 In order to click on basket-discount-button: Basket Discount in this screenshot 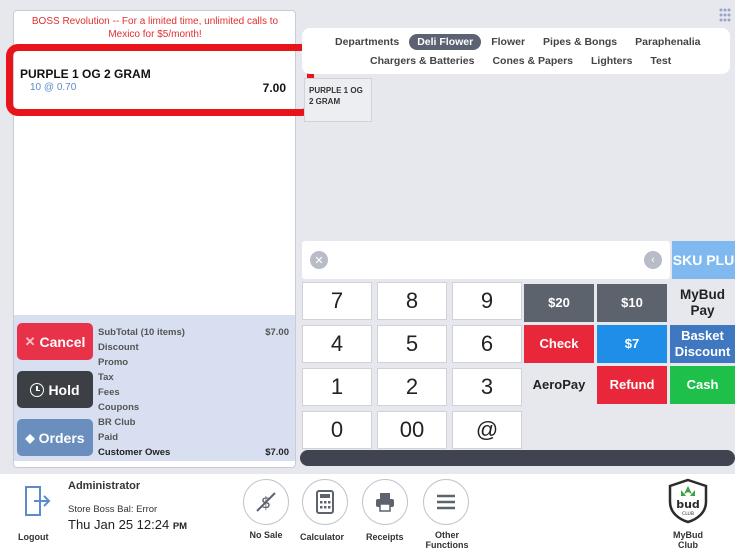, I will do `click(702, 344)`.